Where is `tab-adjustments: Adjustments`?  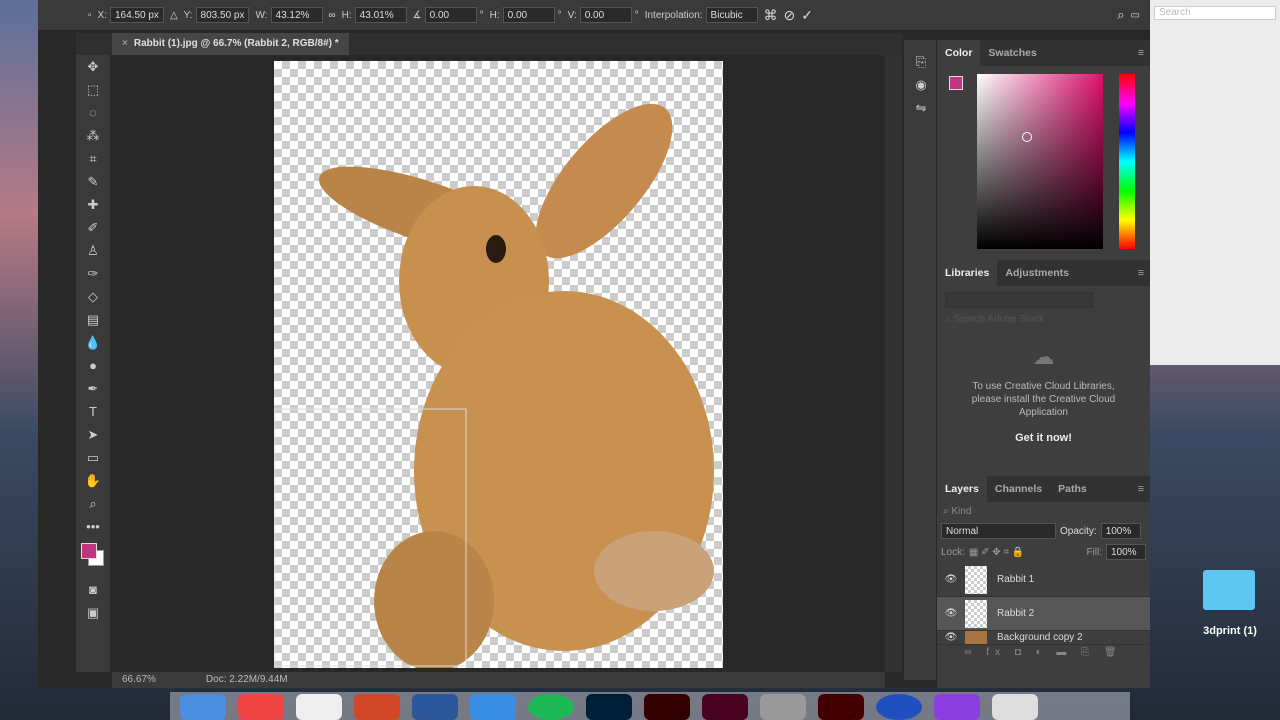 tab-adjustments: Adjustments is located at coordinates (1037, 273).